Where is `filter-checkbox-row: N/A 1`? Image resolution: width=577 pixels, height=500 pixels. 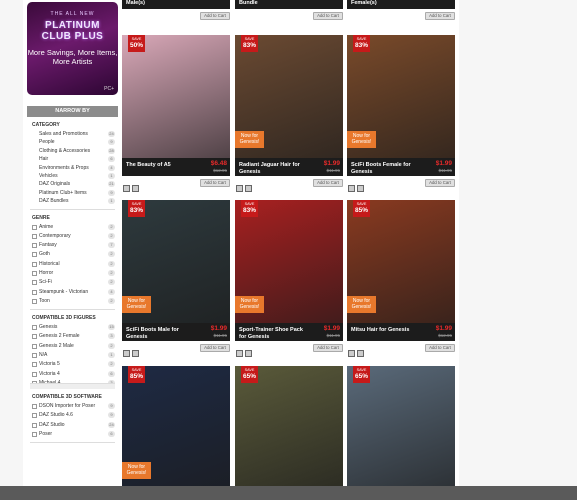
filter-checkbox-row: N/A 1 is located at coordinates (72, 355).